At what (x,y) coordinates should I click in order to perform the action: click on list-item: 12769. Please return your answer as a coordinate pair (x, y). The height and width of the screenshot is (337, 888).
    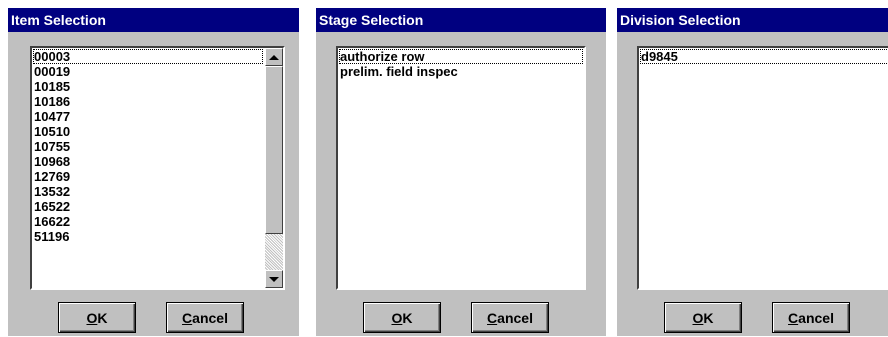
    Looking at the image, I should click on (148, 176).